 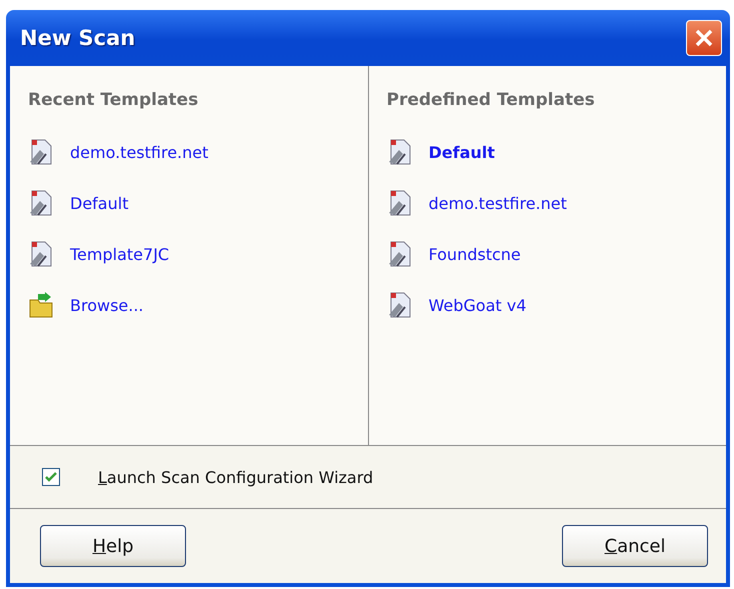 What do you see at coordinates (41, 305) in the screenshot?
I see `folder-icon` at bounding box center [41, 305].